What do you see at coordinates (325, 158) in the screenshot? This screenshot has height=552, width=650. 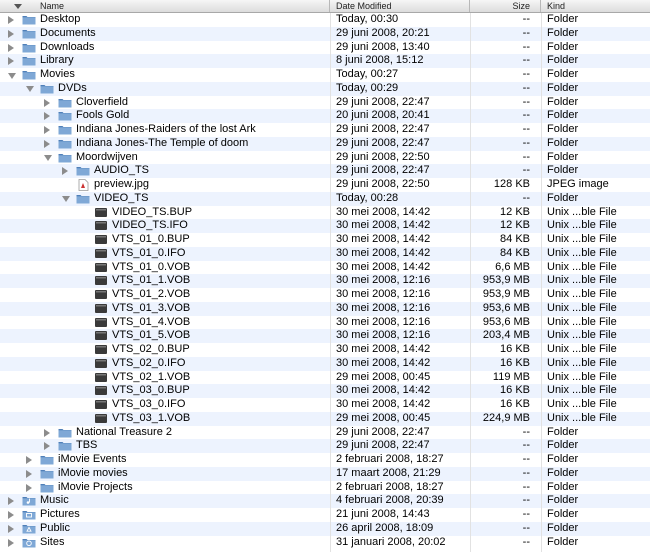 I see `file-row: Moordwijven 29 juni 2008, 22:50 -- Folder` at bounding box center [325, 158].